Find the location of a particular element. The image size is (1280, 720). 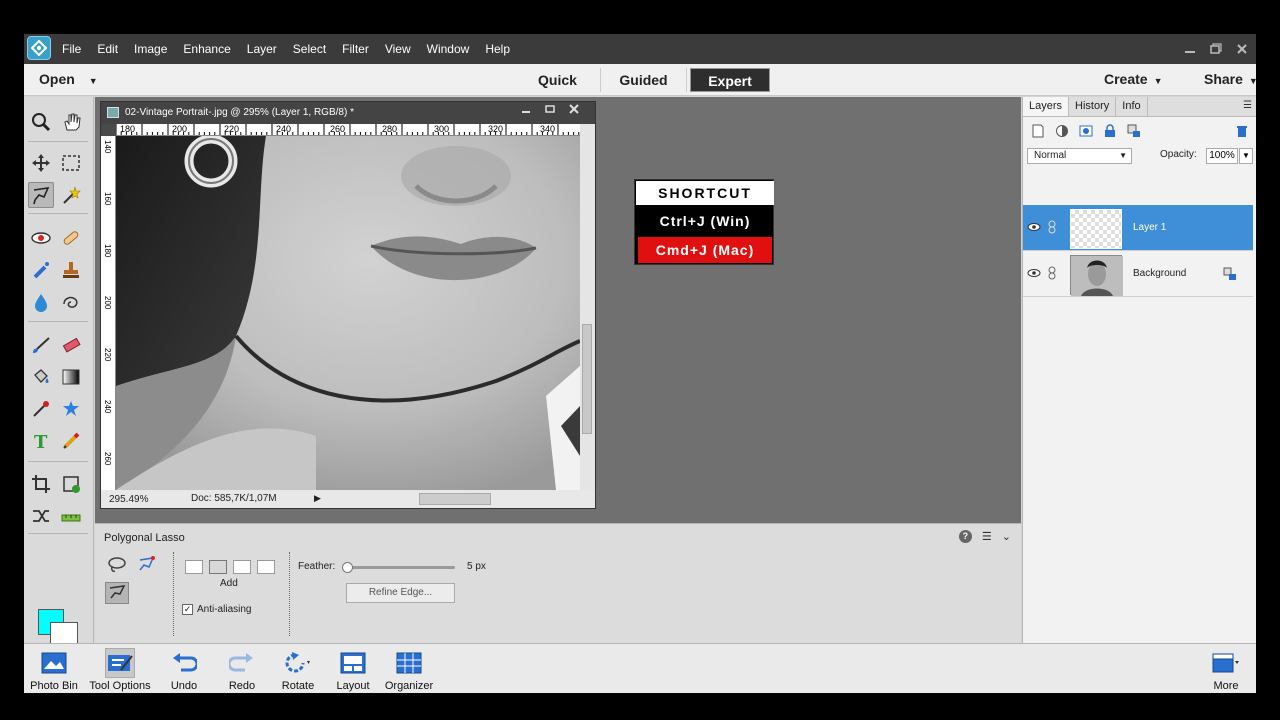

horizontal-scrollbar-thumb is located at coordinates (455, 499).